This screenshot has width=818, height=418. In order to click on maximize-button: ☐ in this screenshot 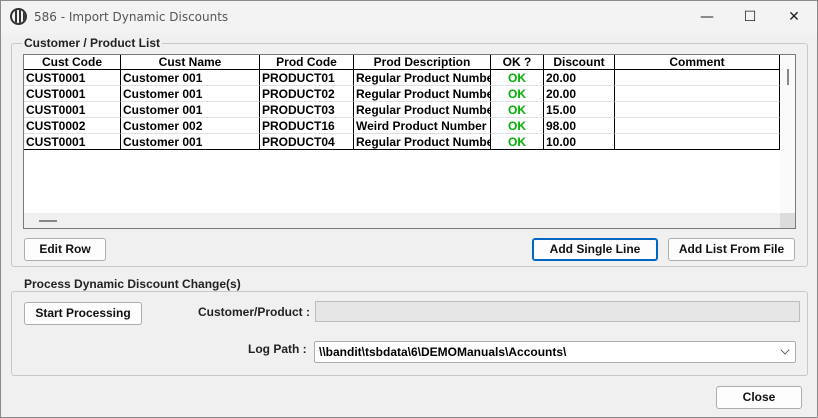, I will do `click(750, 17)`.